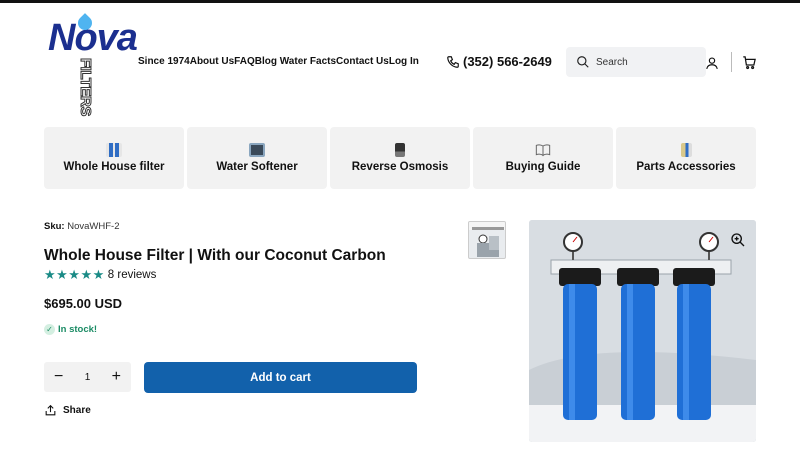 This screenshot has width=800, height=450. I want to click on product-sku: Sku: NovaWHF-2, so click(82, 226).